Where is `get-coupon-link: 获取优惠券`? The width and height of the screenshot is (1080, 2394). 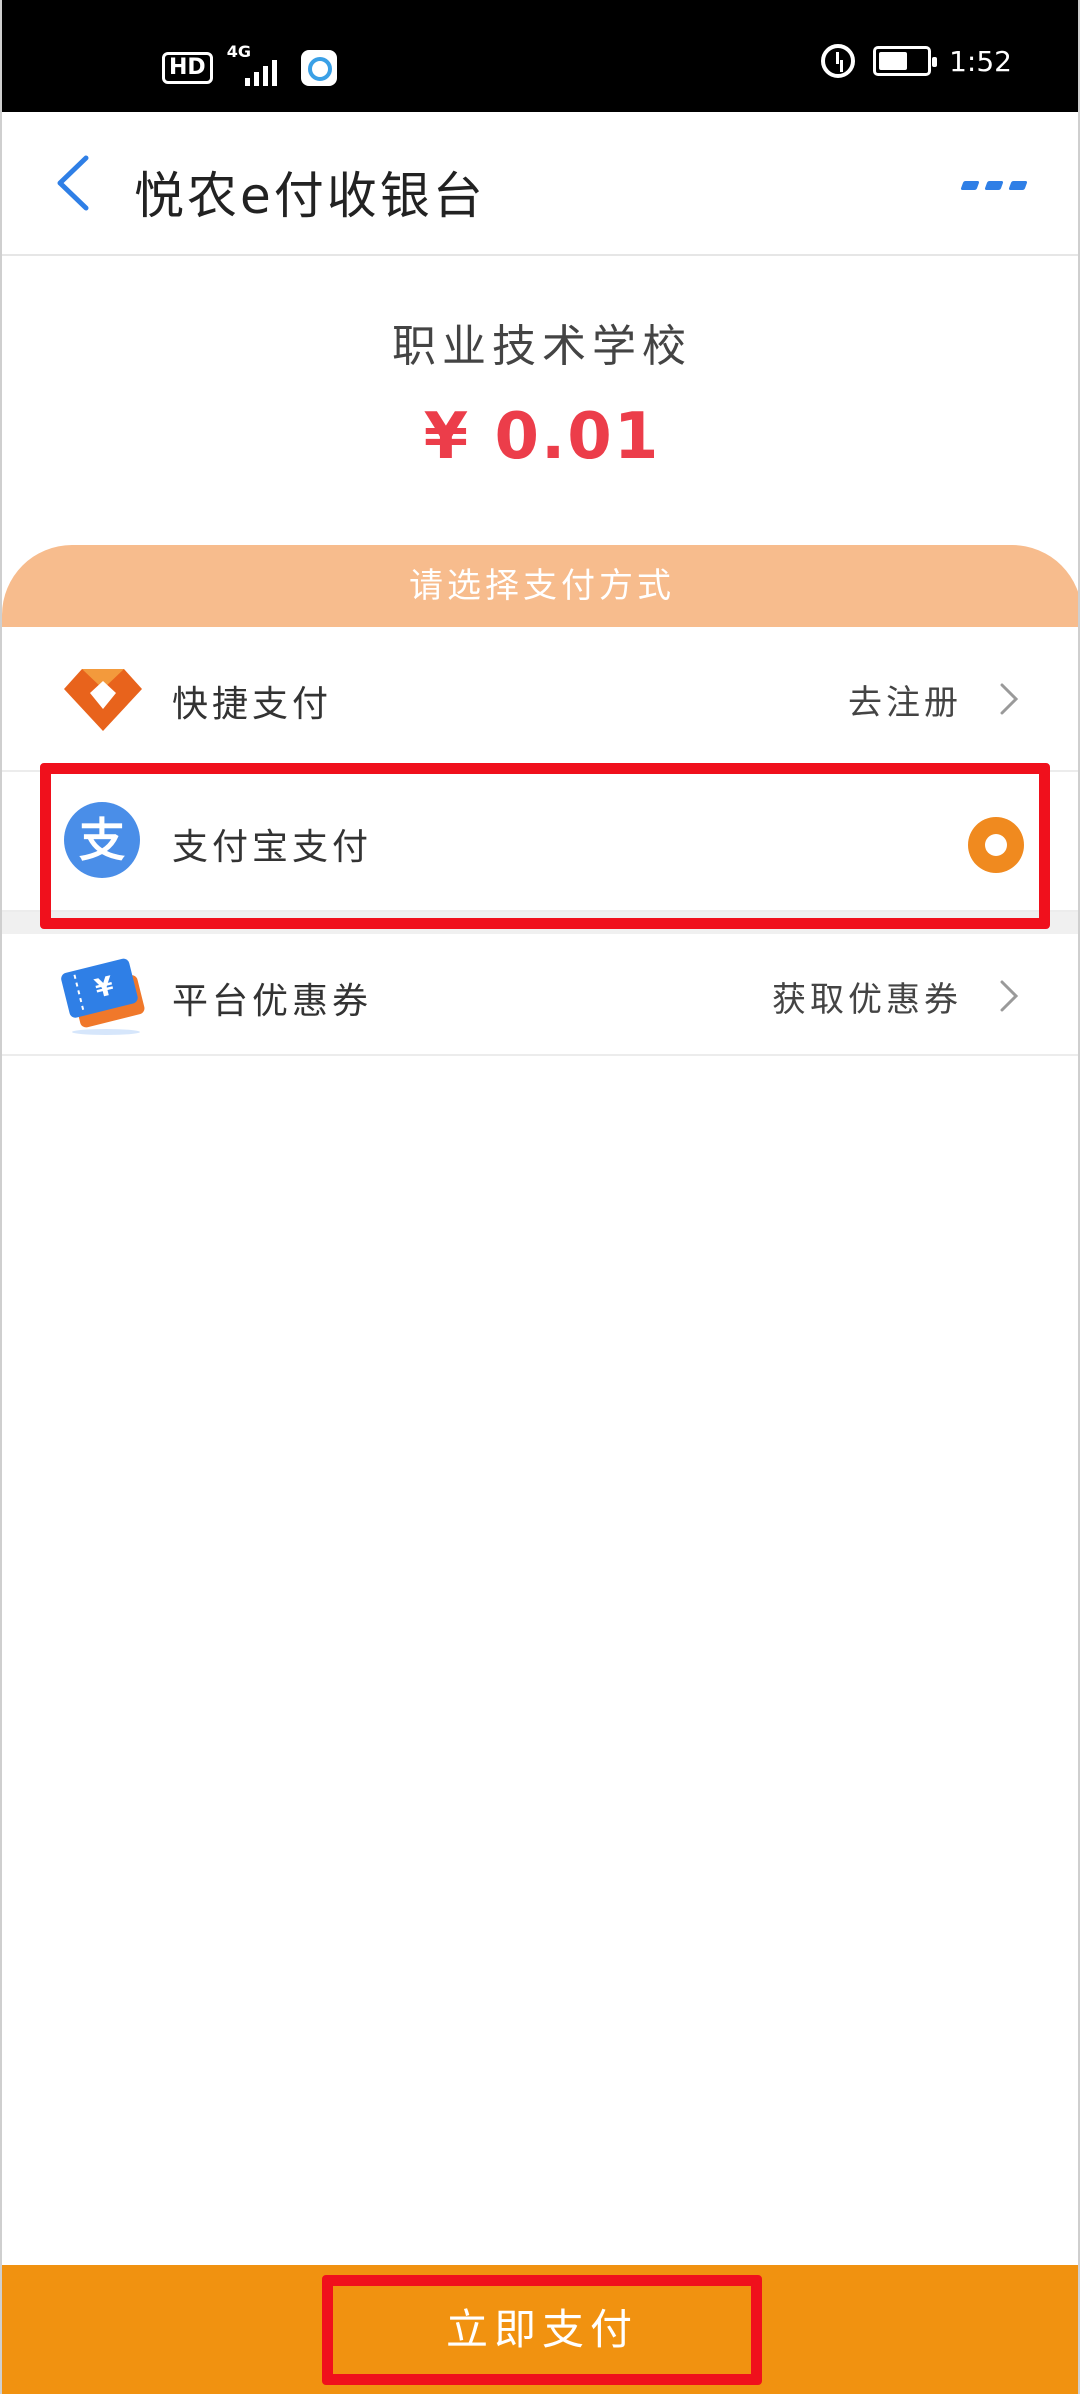 get-coupon-link: 获取优惠券 is located at coordinates (867, 996).